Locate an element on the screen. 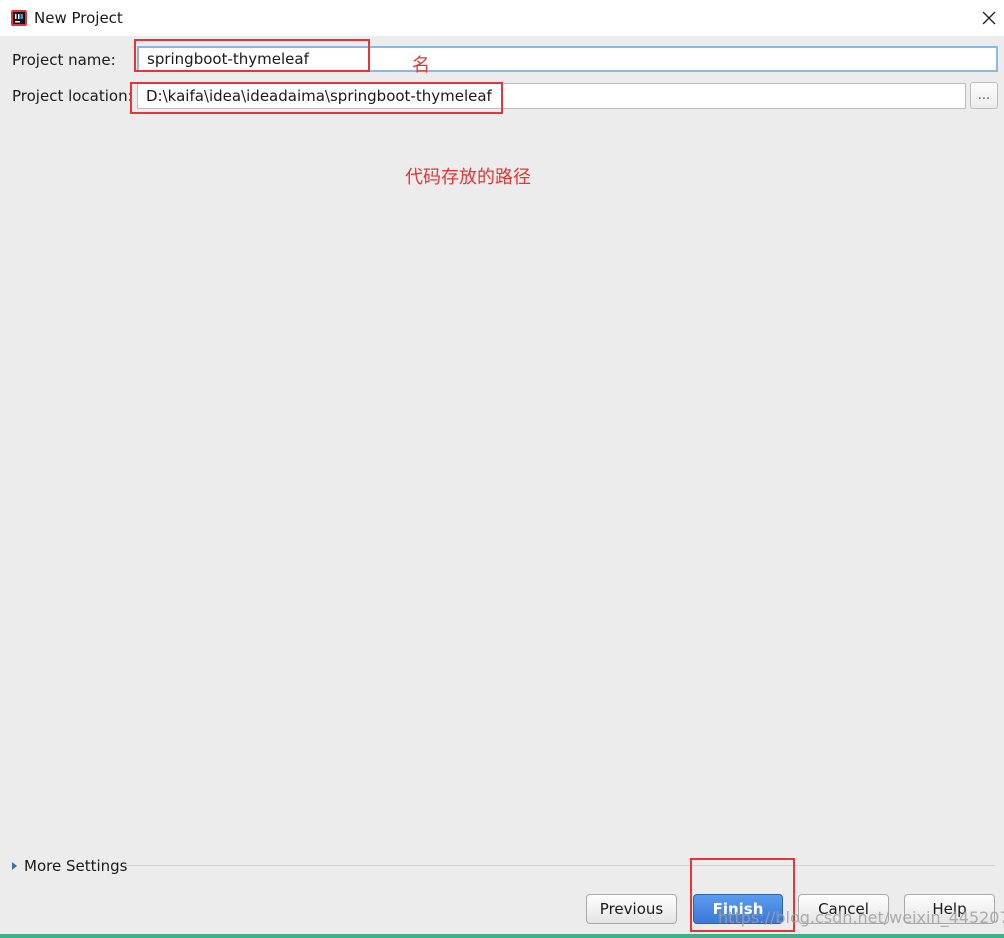 The width and height of the screenshot is (1004, 938). more-settings-toggle: More Settings is located at coordinates (69, 866).